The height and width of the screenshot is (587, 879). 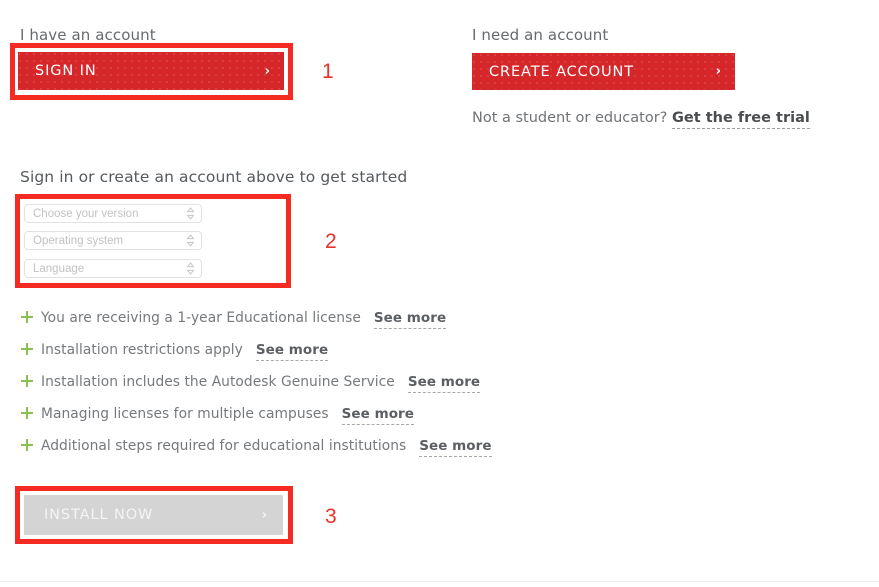 I want to click on need-account-label: I need an account, so click(x=540, y=35).